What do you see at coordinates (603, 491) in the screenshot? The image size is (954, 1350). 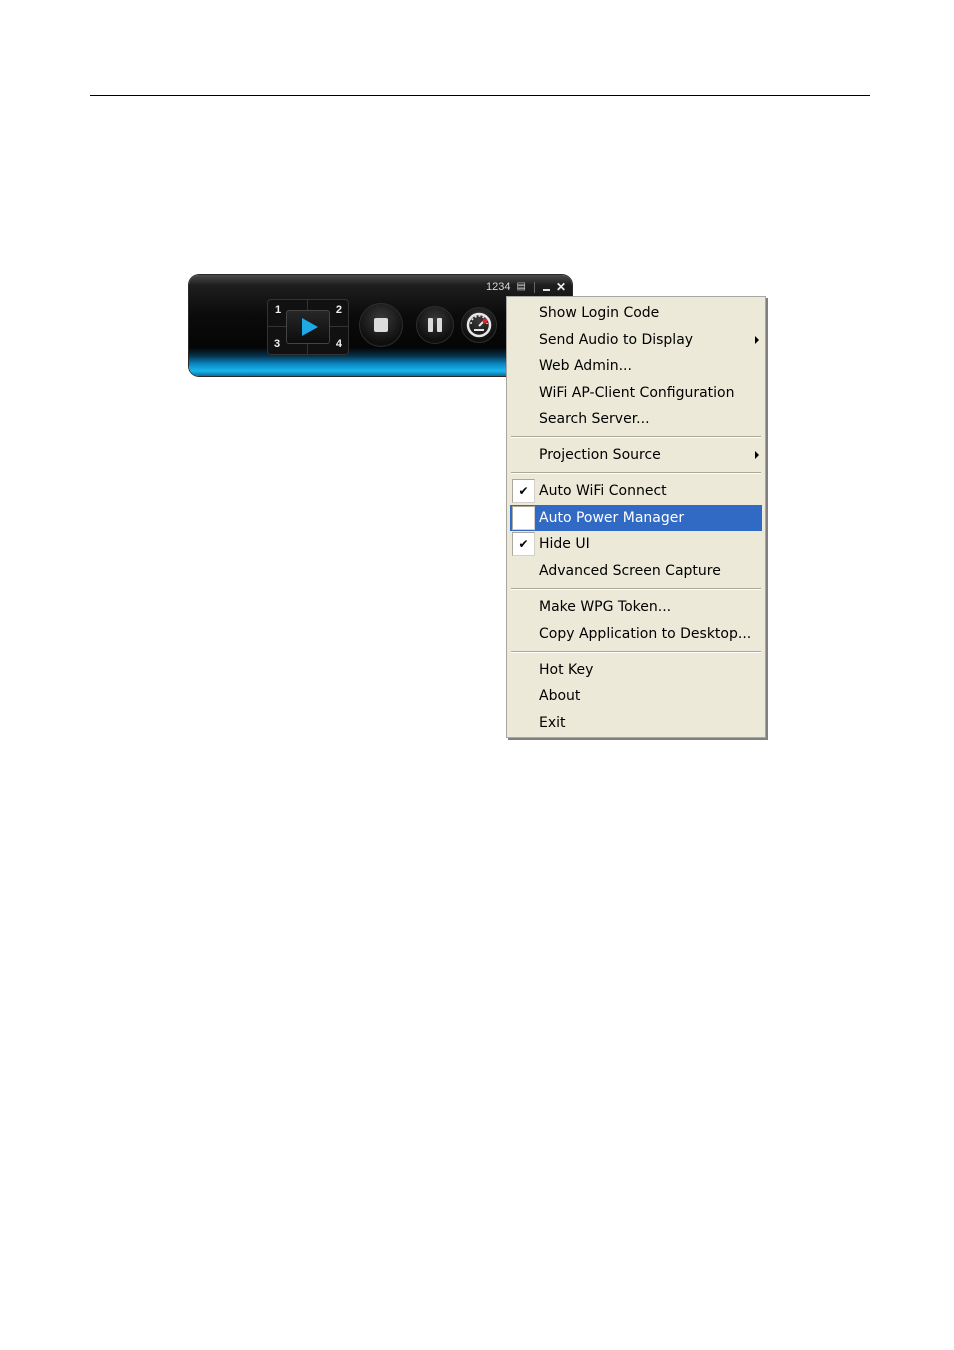 I see `menu-item-label: Auto WiFi Connect` at bounding box center [603, 491].